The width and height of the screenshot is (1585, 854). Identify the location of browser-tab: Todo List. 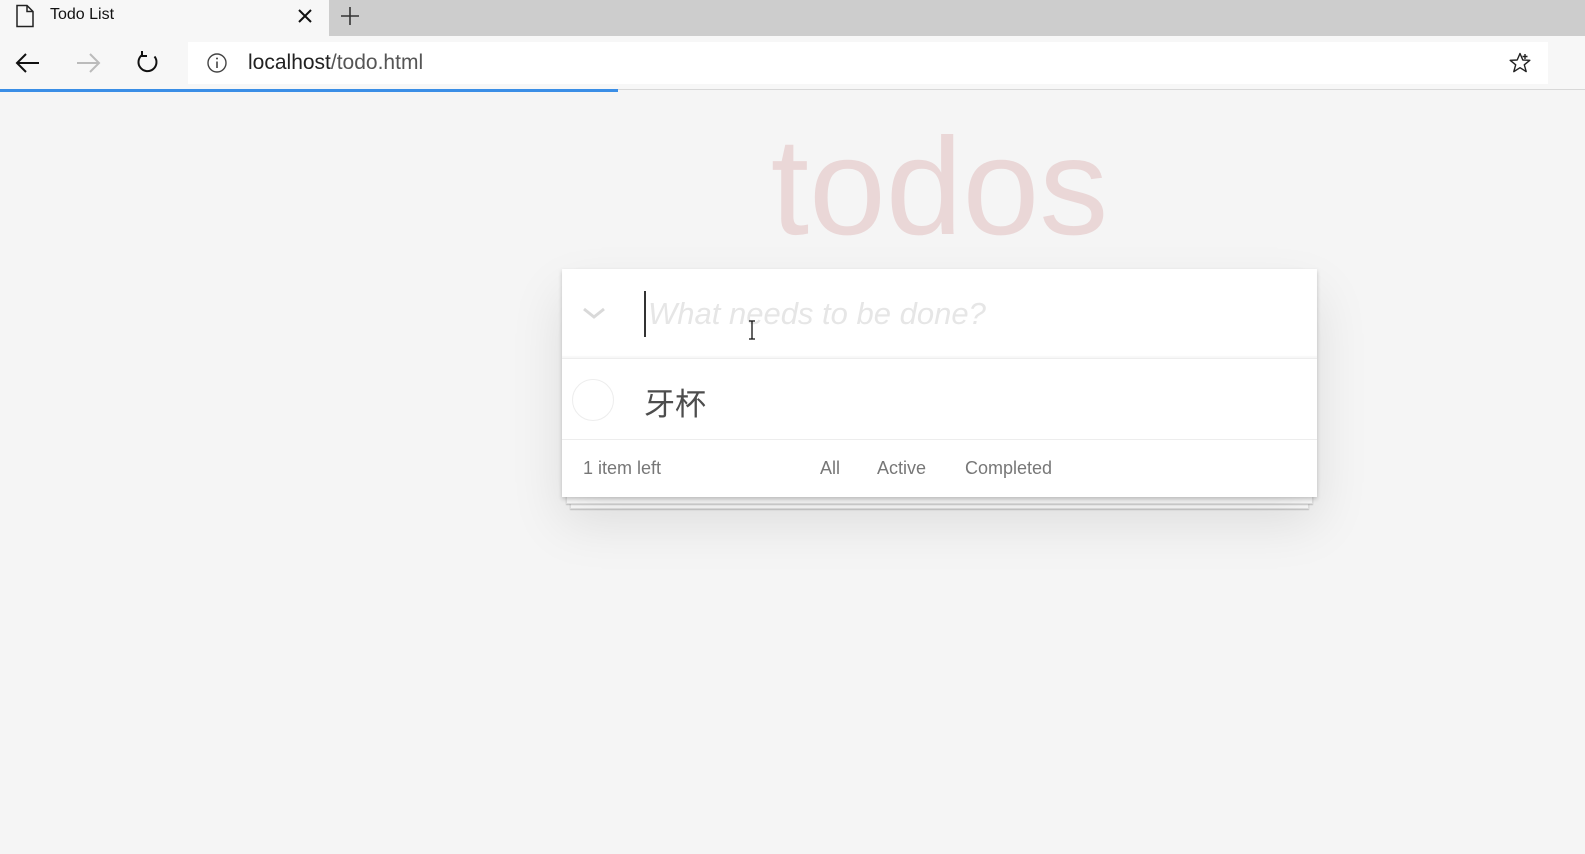
(164, 18).